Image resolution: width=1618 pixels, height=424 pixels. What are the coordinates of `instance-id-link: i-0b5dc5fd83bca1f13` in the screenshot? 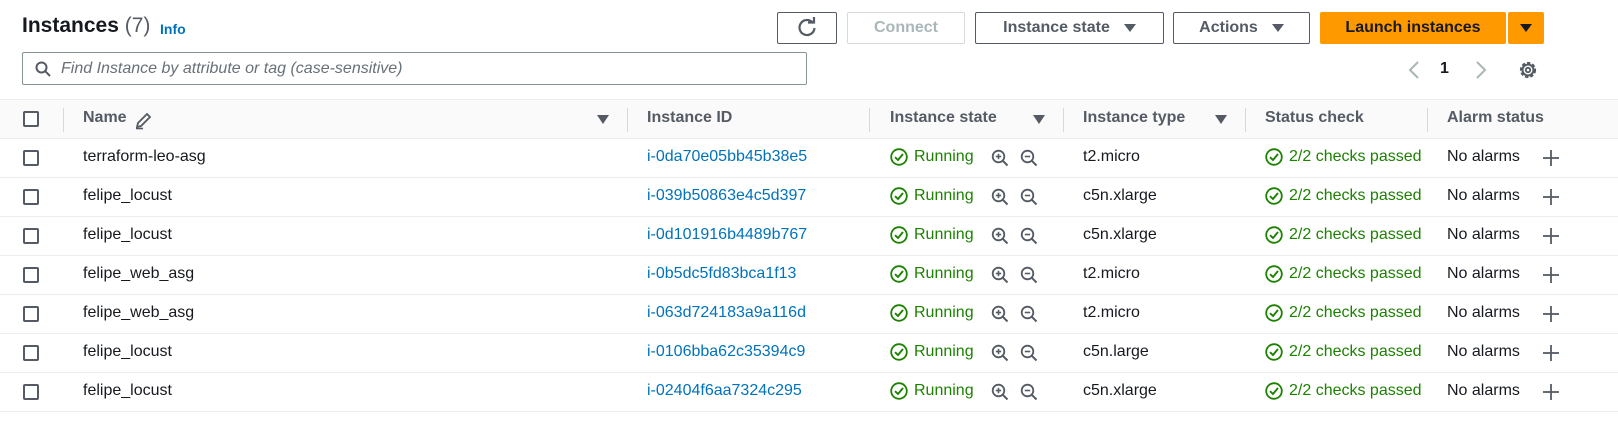 It's located at (721, 274).